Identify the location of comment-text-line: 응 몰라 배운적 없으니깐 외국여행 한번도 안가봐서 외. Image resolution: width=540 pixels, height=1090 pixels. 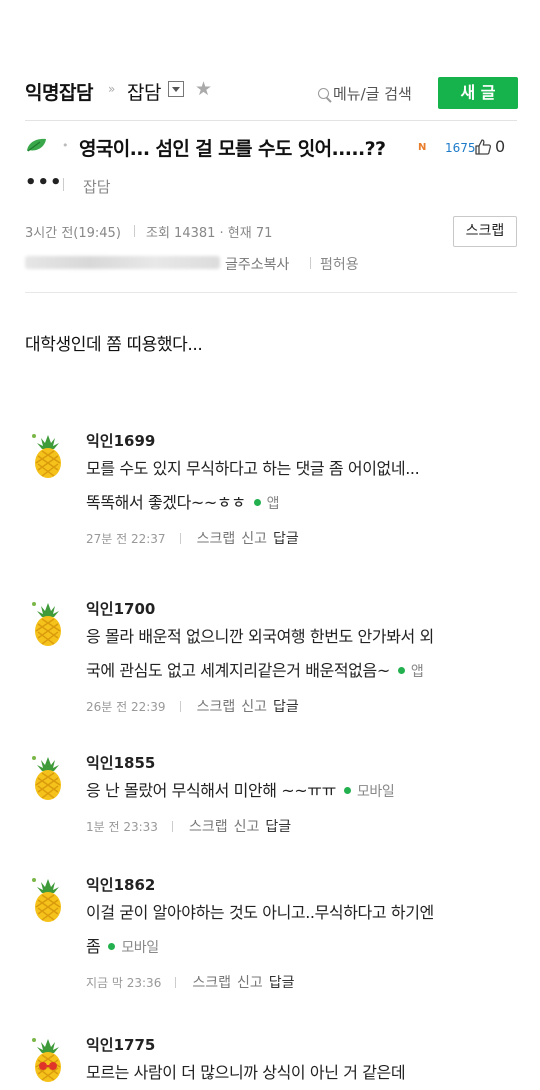
(301, 637).